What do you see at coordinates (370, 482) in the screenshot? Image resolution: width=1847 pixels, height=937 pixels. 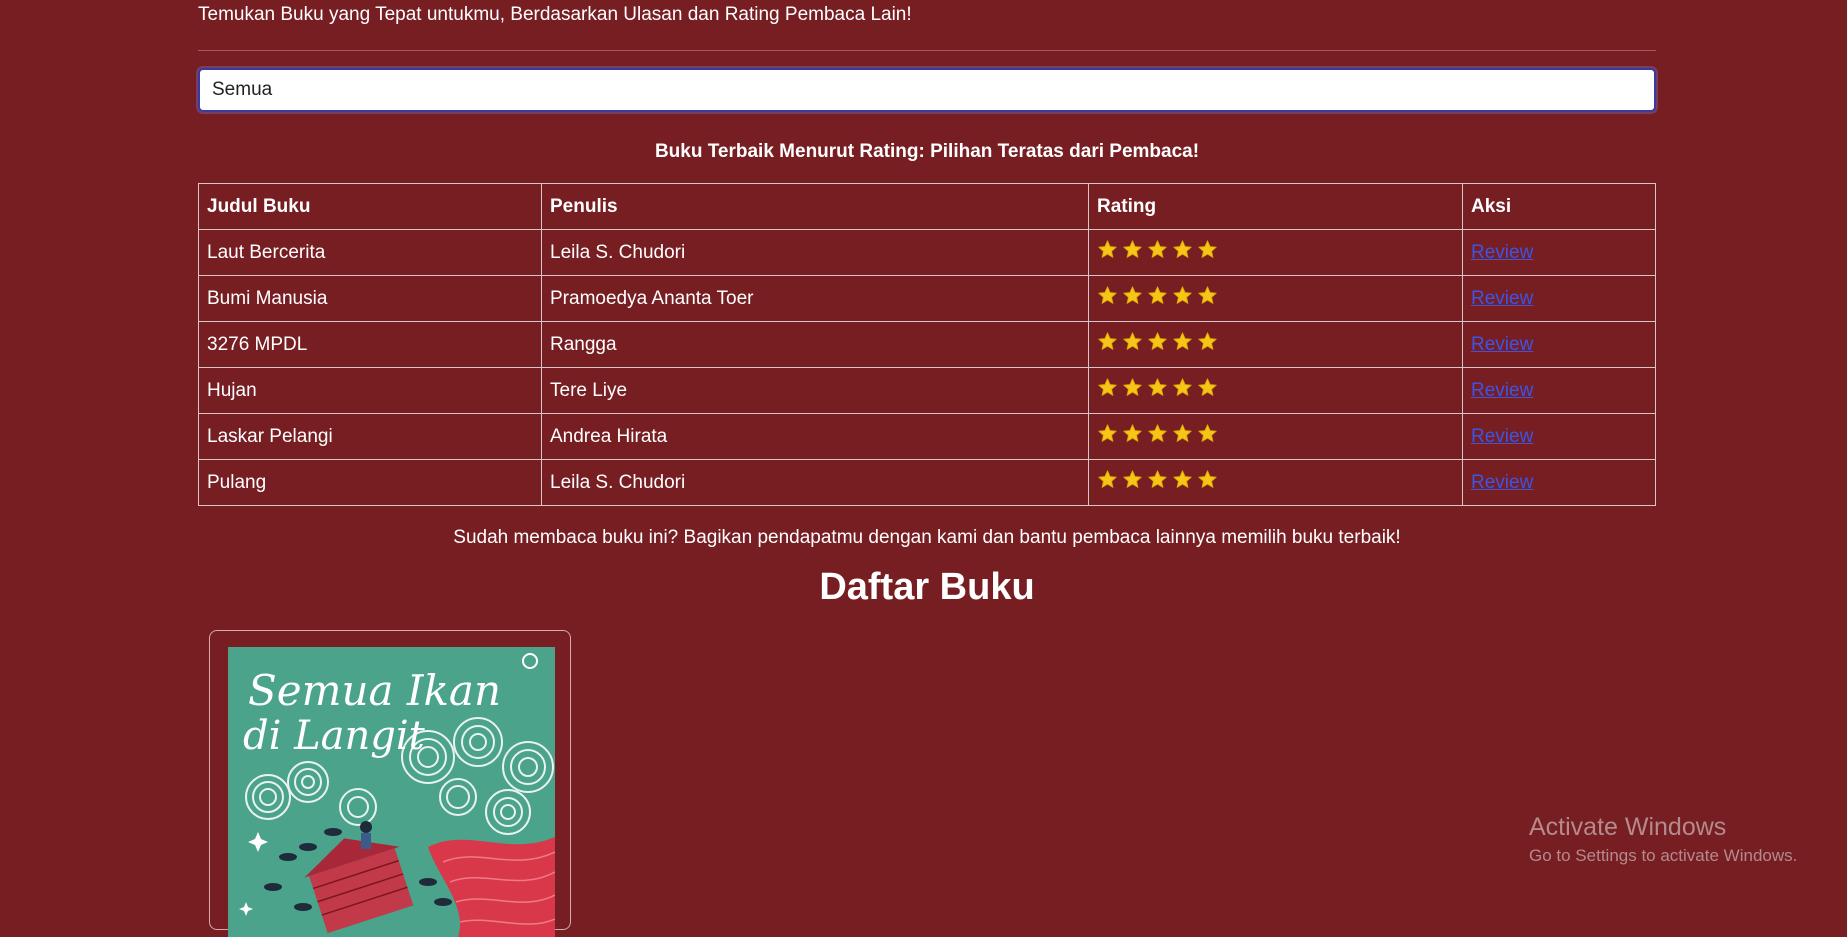 I see `book-title-cell: Pulang` at bounding box center [370, 482].